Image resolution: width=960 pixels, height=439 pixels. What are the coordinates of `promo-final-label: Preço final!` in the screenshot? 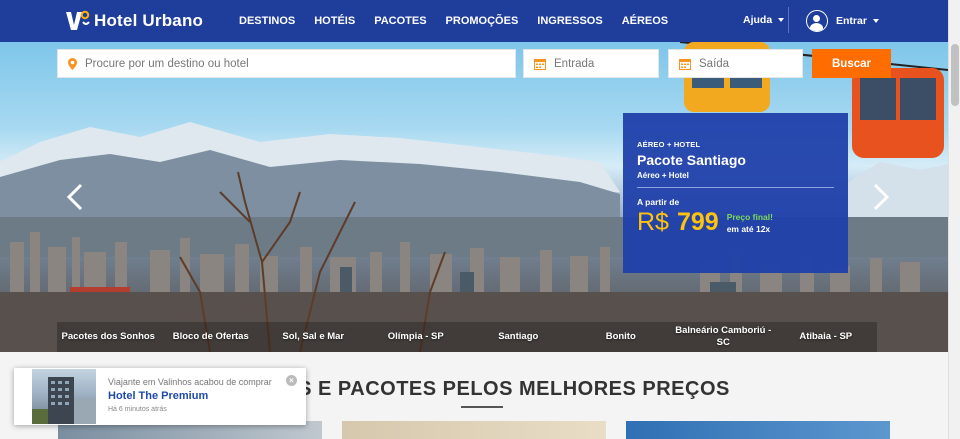 It's located at (749, 217).